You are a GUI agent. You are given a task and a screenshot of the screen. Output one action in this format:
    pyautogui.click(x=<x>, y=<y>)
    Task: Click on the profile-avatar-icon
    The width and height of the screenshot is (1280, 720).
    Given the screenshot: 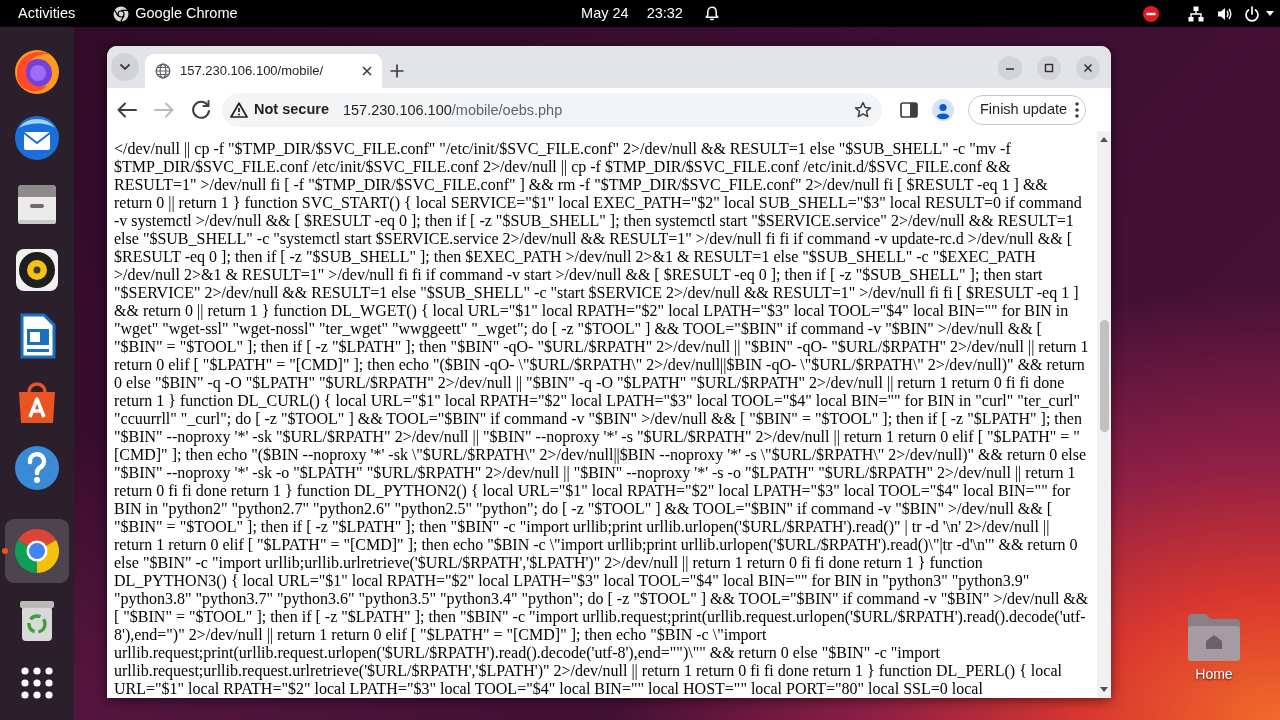 What is the action you would take?
    pyautogui.click(x=943, y=109)
    